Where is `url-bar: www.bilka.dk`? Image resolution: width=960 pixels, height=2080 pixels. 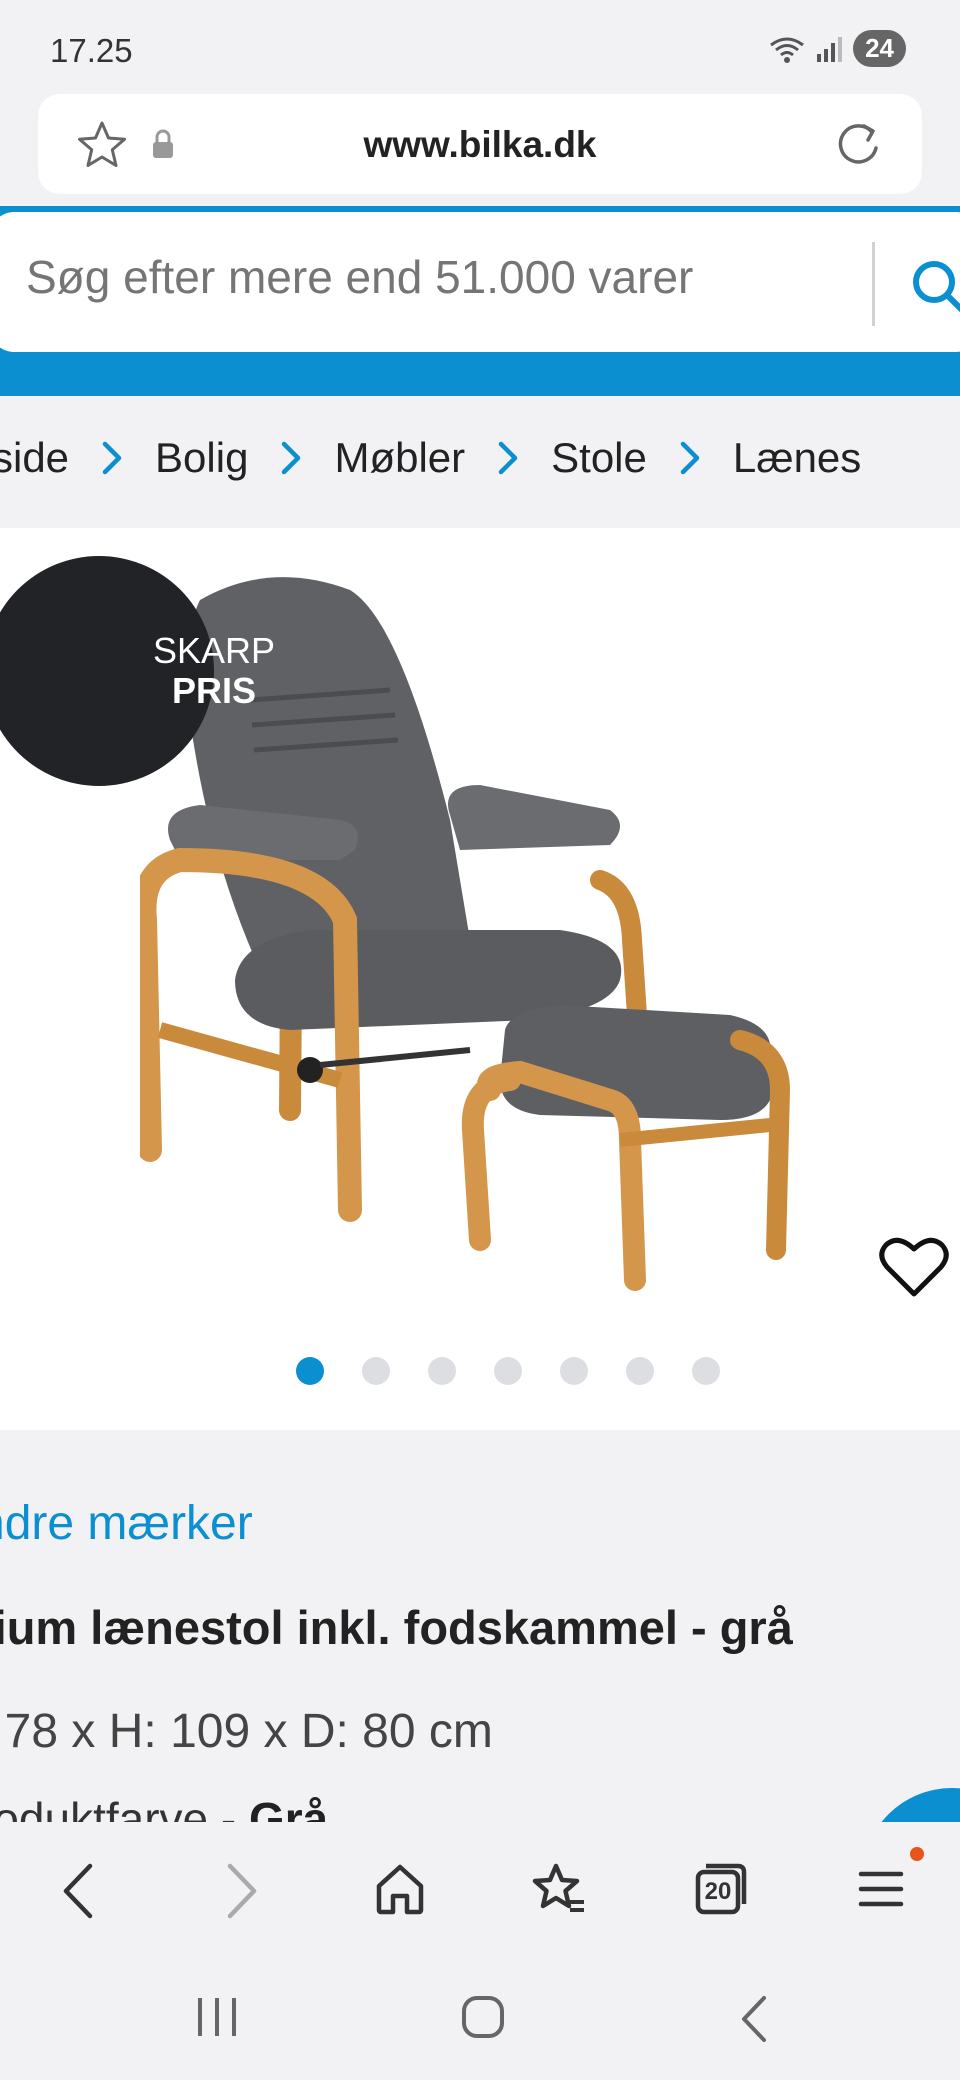 url-bar: www.bilka.dk is located at coordinates (480, 144).